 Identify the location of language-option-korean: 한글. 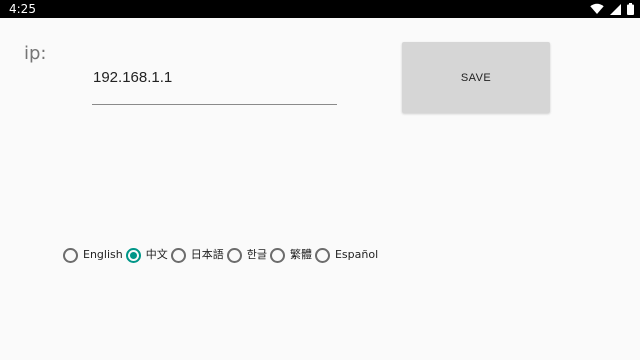
(246, 255).